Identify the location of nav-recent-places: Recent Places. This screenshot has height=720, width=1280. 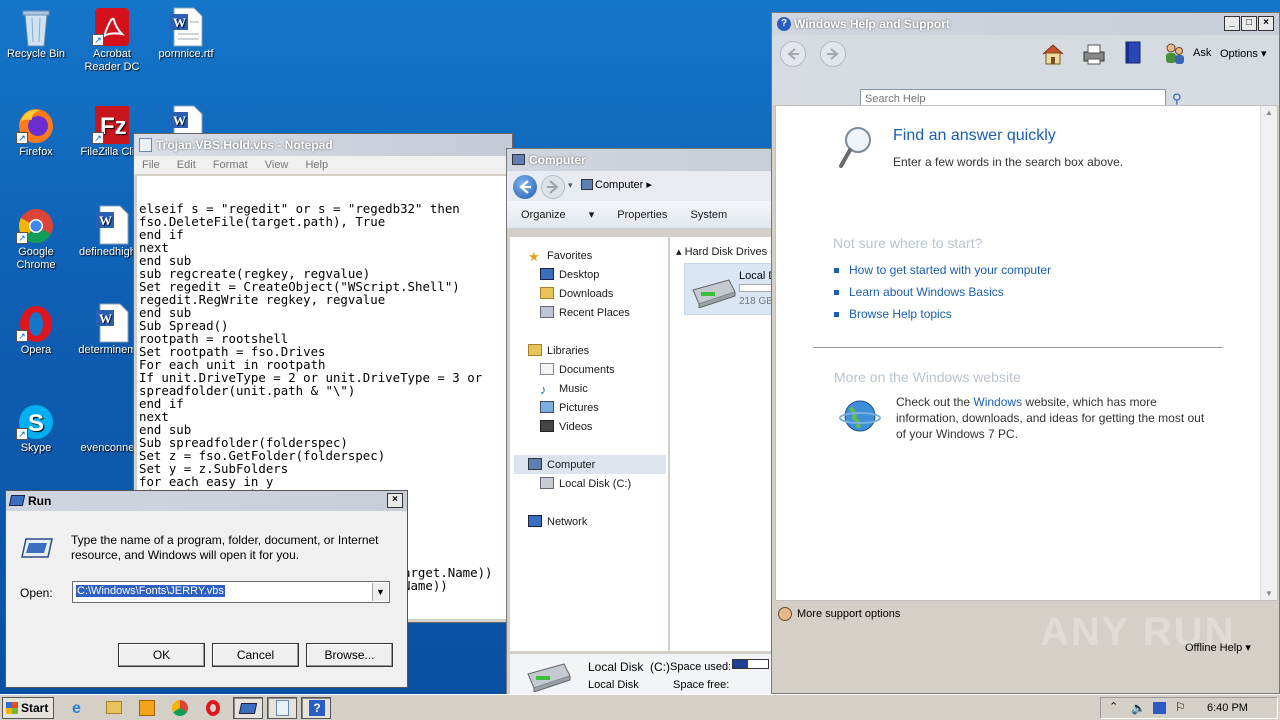
(585, 312).